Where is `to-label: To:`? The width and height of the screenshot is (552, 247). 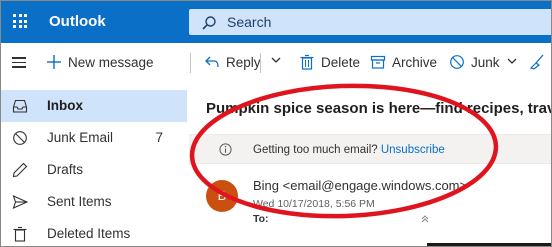
to-label: To: is located at coordinates (261, 219).